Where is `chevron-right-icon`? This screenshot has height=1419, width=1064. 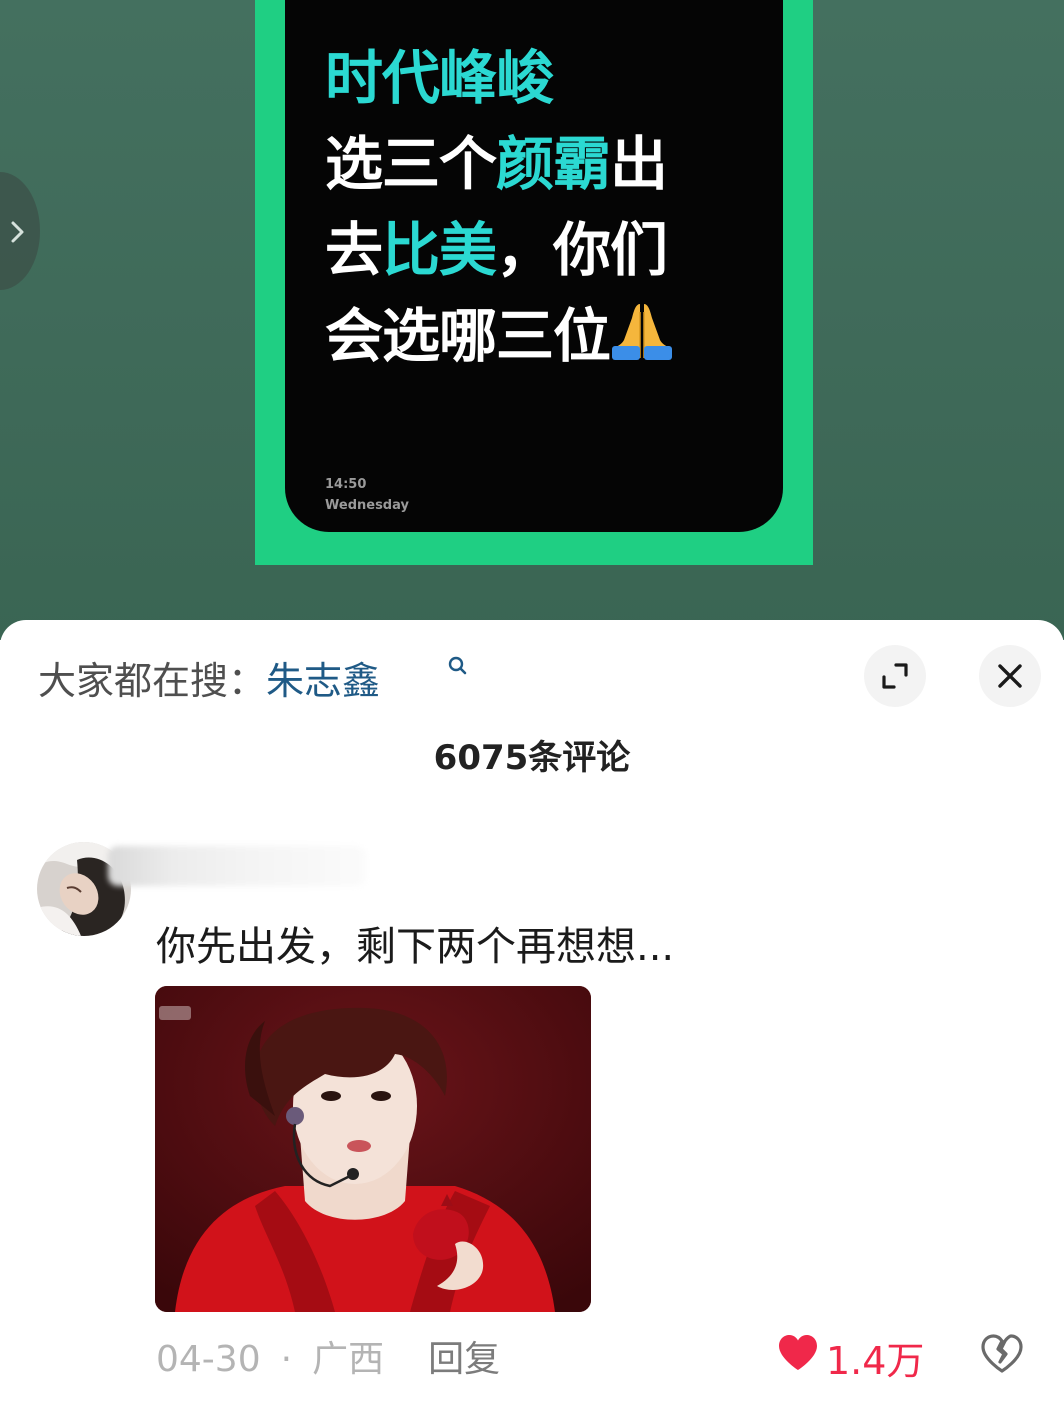 chevron-right-icon is located at coordinates (17, 232).